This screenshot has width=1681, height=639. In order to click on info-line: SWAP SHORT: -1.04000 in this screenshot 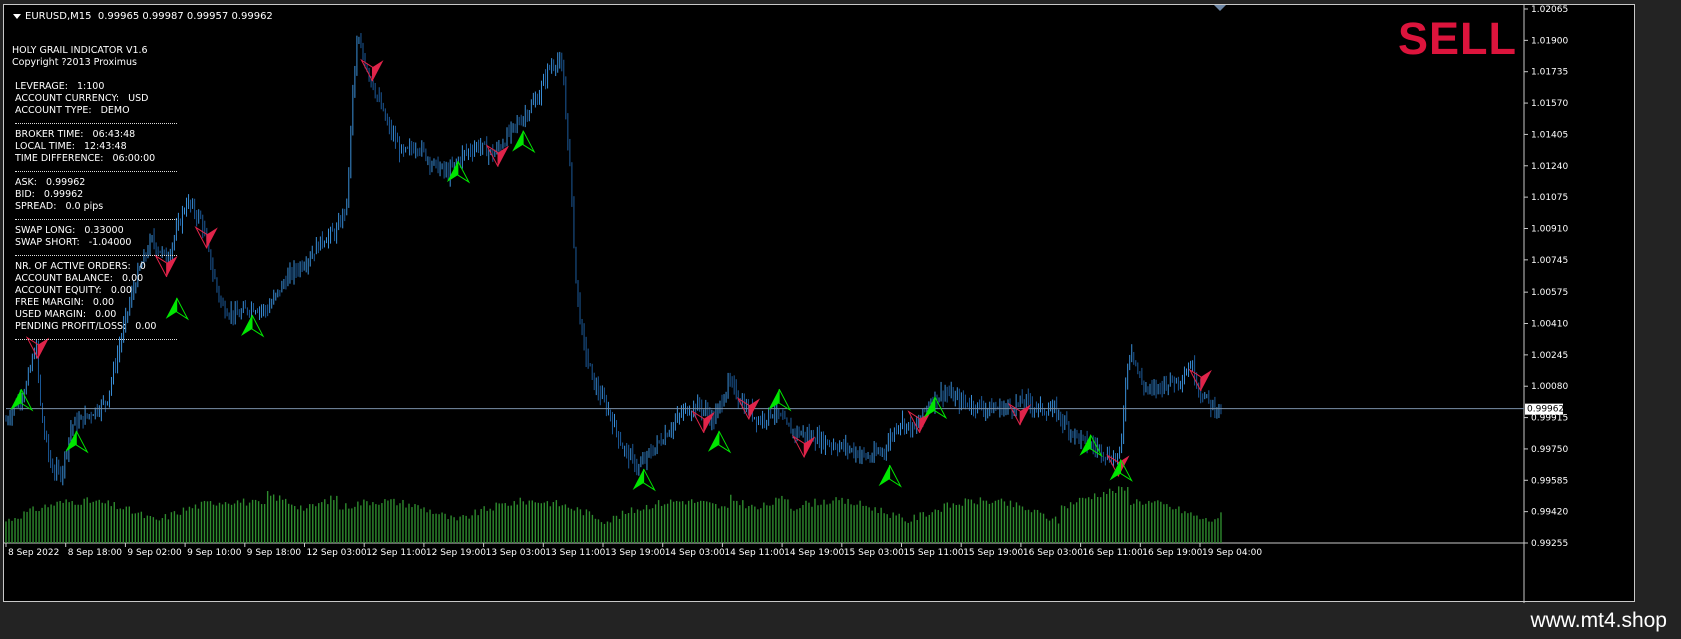, I will do `click(72, 242)`.